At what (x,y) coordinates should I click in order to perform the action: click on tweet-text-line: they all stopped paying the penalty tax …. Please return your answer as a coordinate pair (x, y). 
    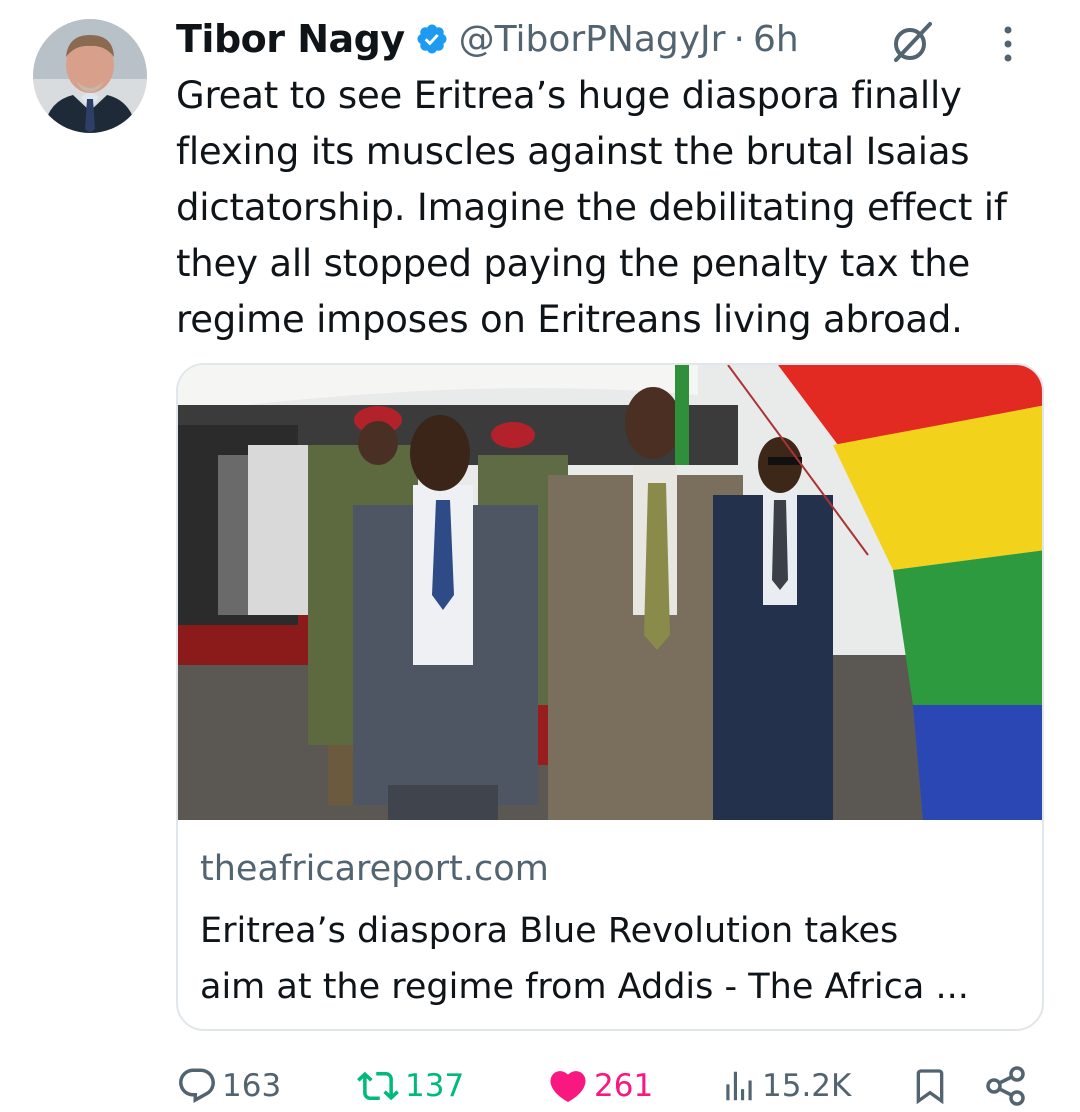
    Looking at the image, I should click on (573, 263).